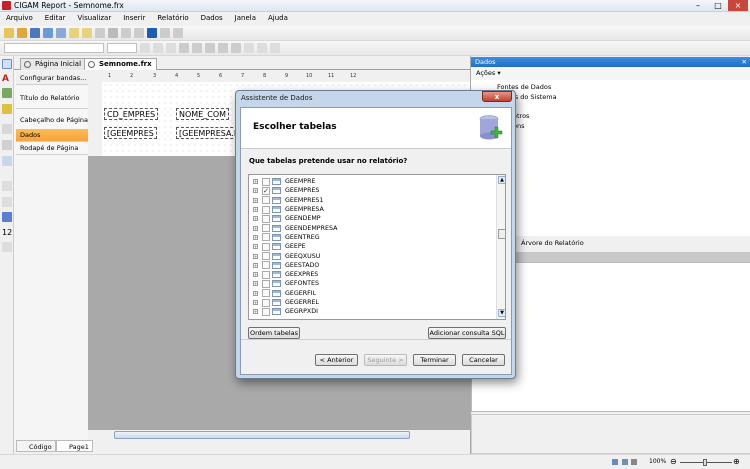 This screenshot has width=750, height=469. What do you see at coordinates (274, 333) in the screenshot?
I see `order-tables-button: Ordem tabelas` at bounding box center [274, 333].